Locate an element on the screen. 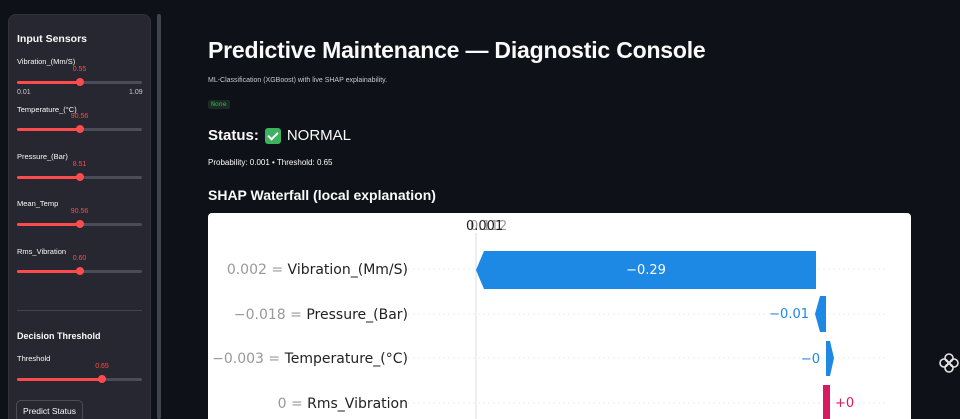 The width and height of the screenshot is (960, 419). slider-label-vibration: Vibration_(Mm/S) is located at coordinates (46, 61).